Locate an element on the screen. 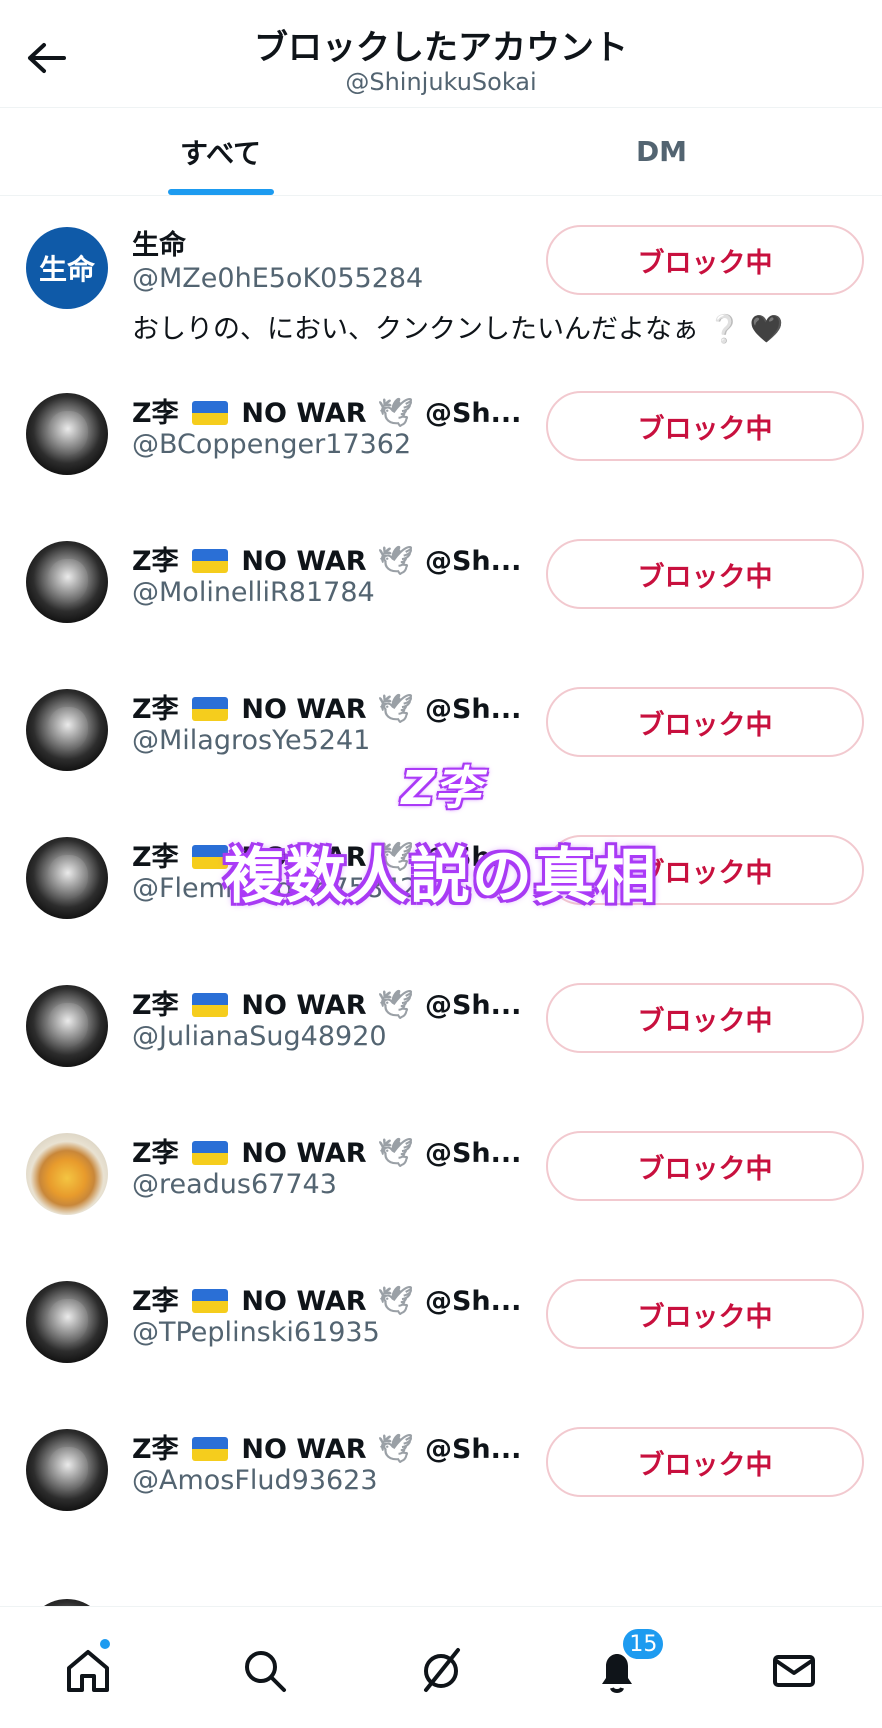  bottom-navigation: 15 is located at coordinates (441, 1667).